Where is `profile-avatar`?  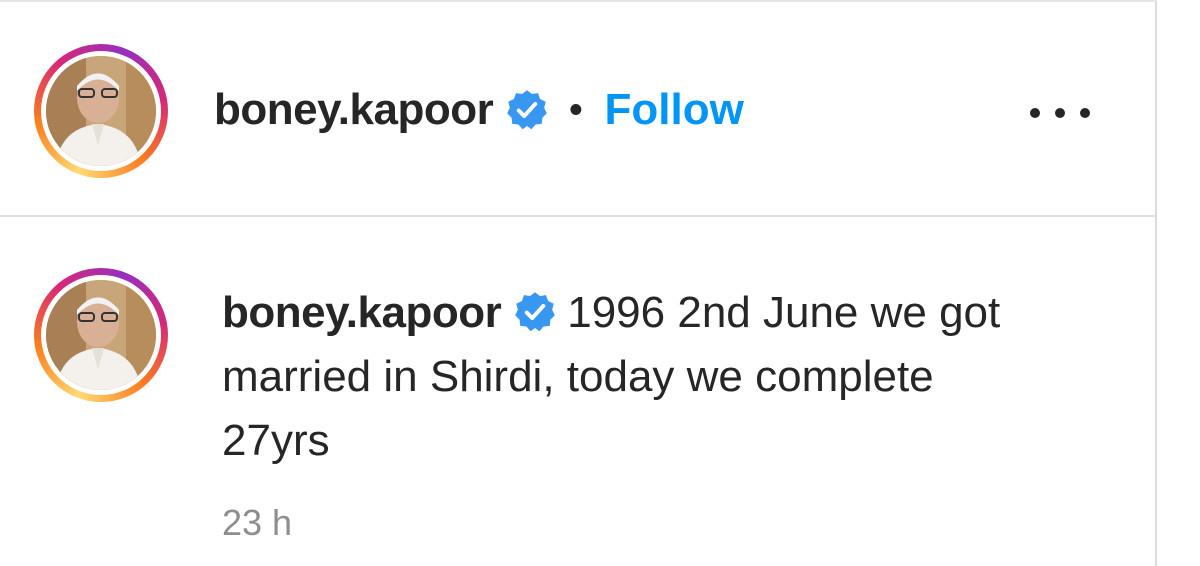
profile-avatar is located at coordinates (101, 111).